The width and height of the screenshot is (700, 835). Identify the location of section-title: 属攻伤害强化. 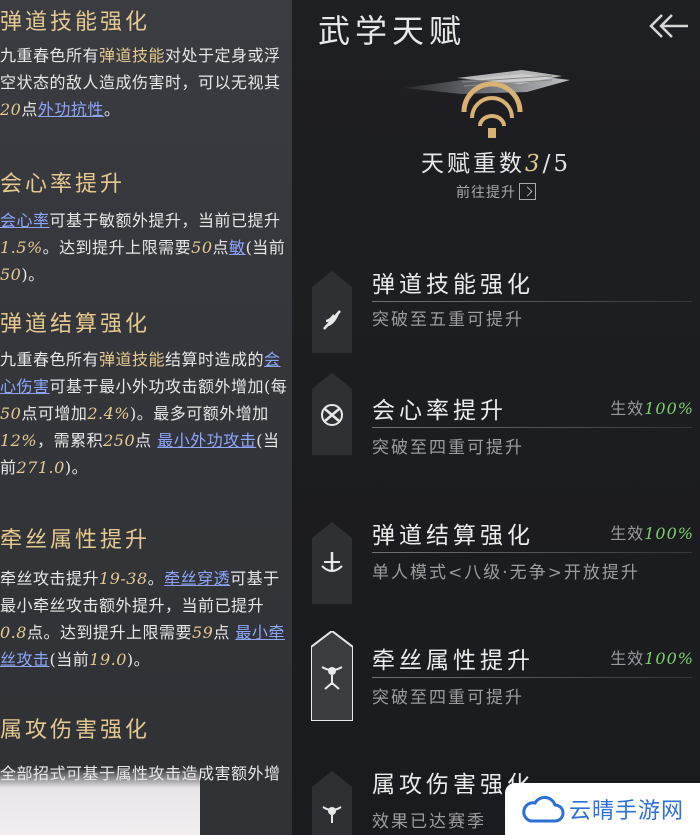
(75, 730).